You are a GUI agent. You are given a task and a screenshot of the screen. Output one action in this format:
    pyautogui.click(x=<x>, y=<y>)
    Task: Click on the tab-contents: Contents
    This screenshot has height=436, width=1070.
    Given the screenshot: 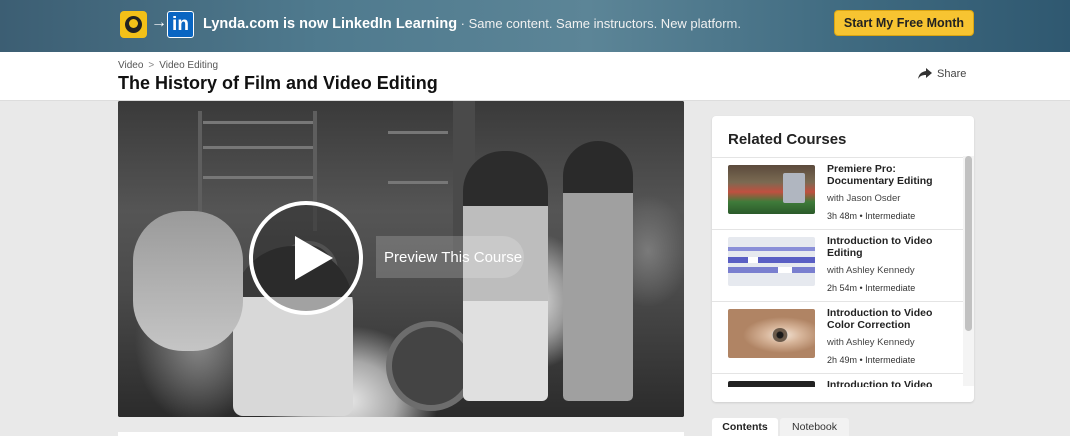 What is the action you would take?
    pyautogui.click(x=745, y=427)
    